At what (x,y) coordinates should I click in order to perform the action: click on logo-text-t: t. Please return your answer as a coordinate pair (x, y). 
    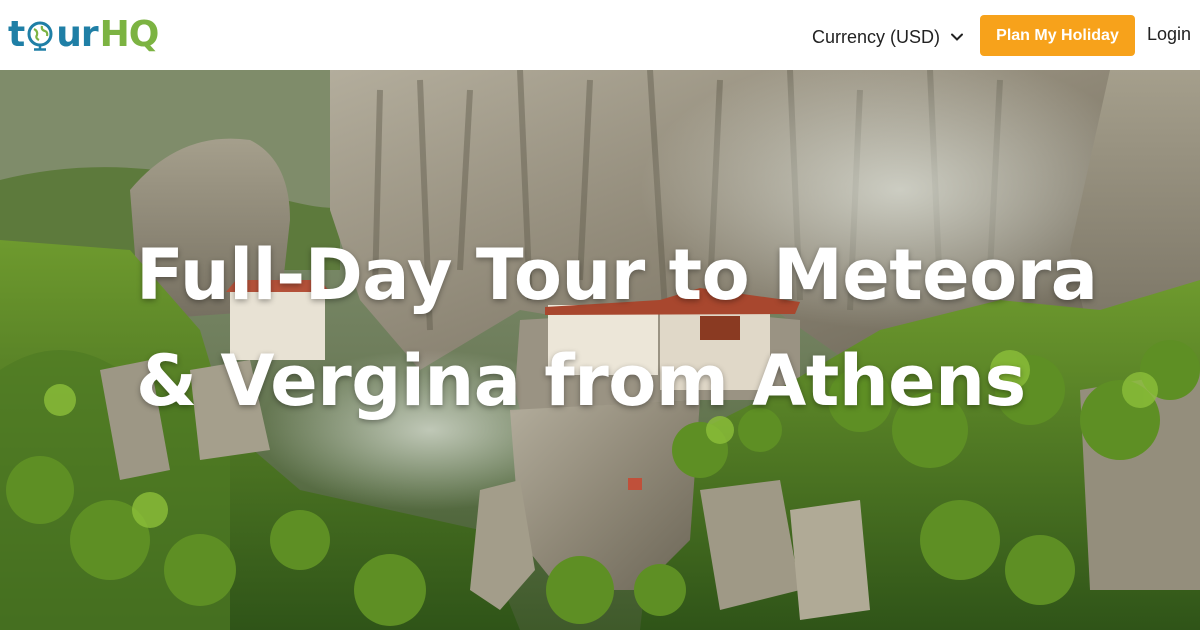
    Looking at the image, I should click on (16, 34).